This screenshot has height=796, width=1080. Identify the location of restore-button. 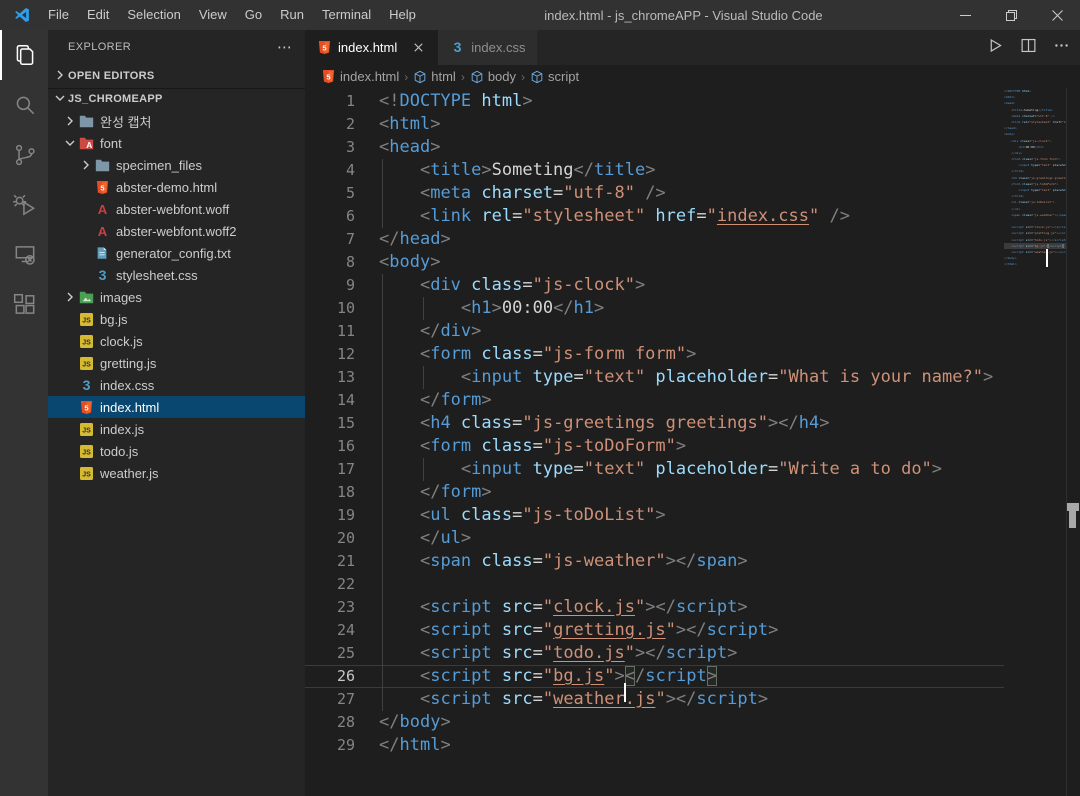
(1011, 15).